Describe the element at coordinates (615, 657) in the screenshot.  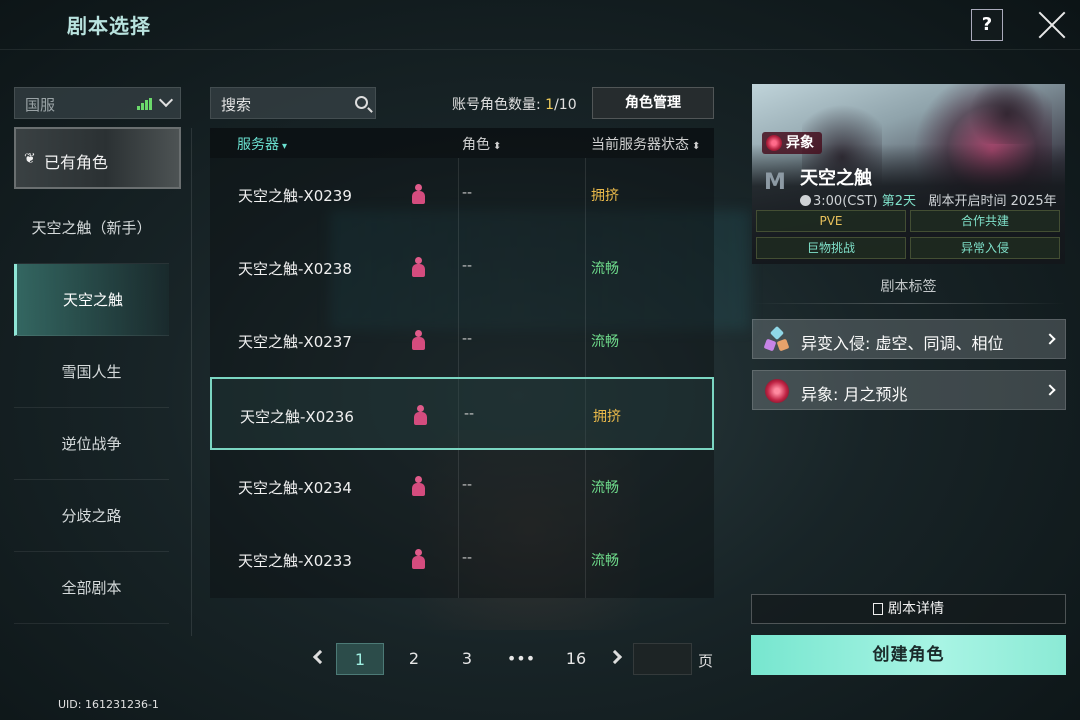
I see `next-page-icon` at that location.